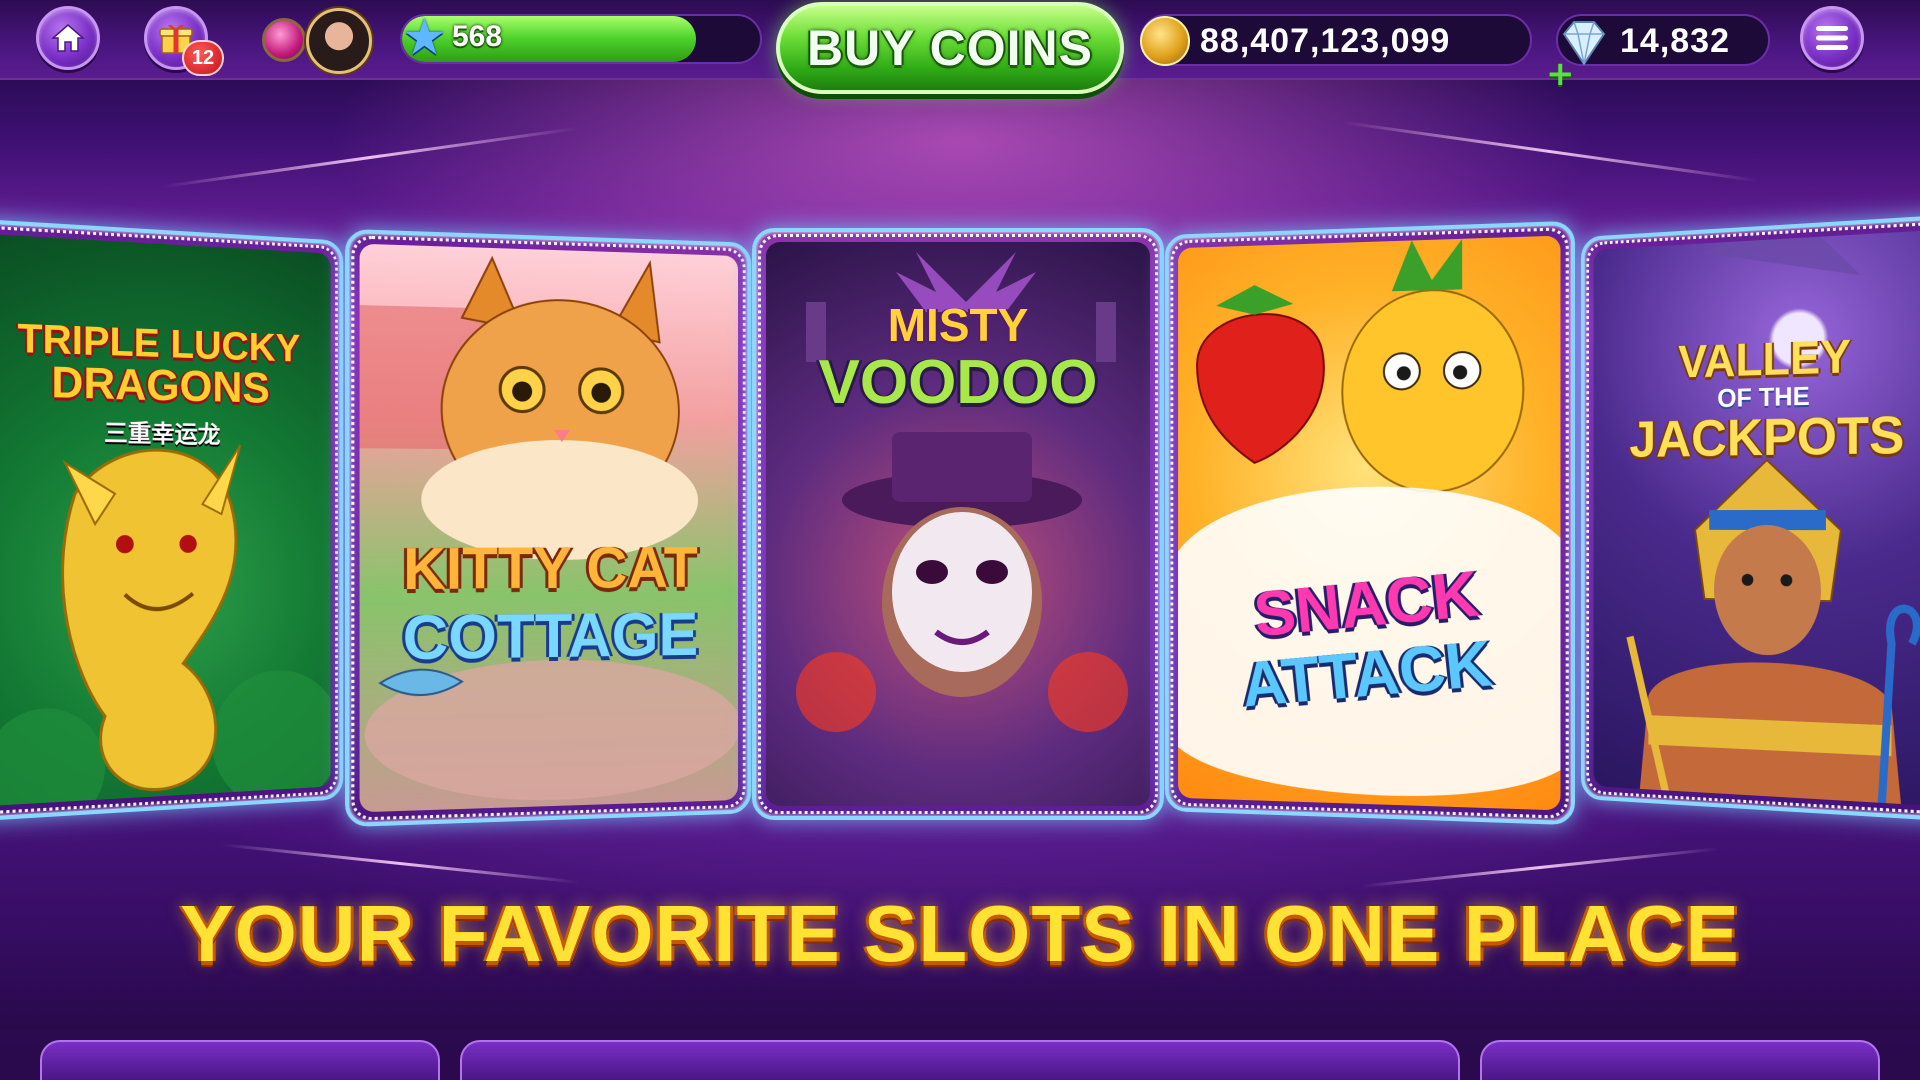  Describe the element at coordinates (1369, 520) in the screenshot. I see `fruit-characters-art` at that location.